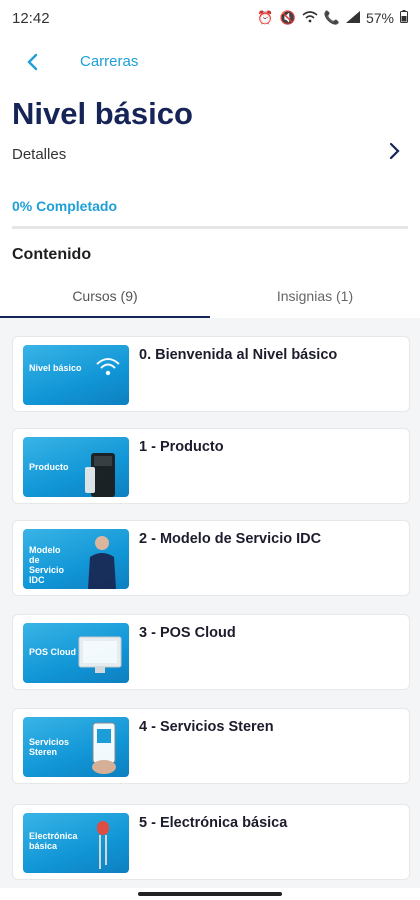 This screenshot has height=900, width=420. I want to click on battery-level: 57%, so click(379, 18).